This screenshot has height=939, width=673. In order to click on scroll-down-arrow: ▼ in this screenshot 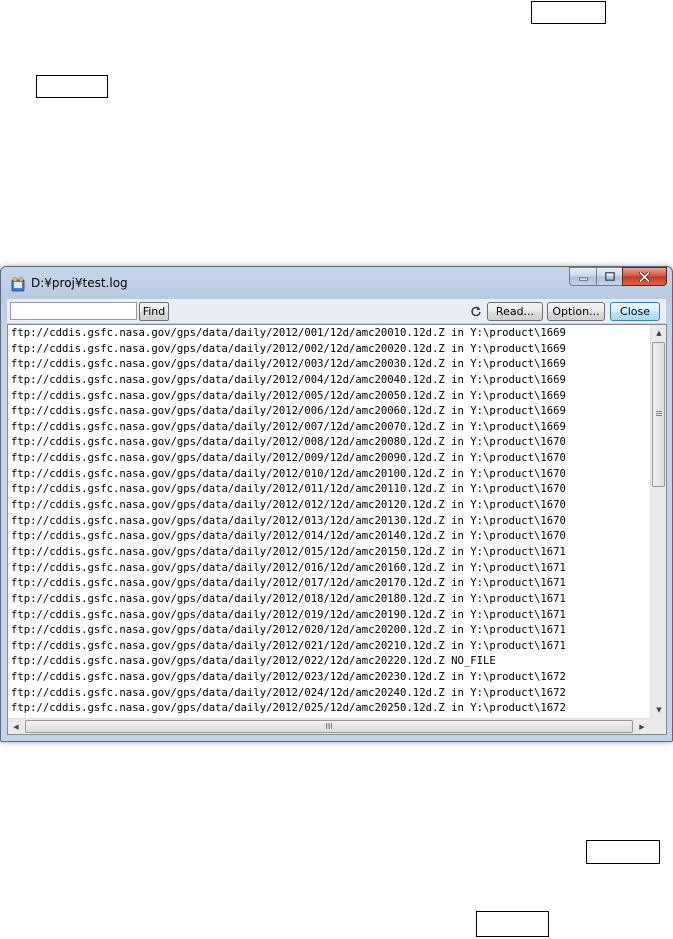, I will do `click(658, 710)`.